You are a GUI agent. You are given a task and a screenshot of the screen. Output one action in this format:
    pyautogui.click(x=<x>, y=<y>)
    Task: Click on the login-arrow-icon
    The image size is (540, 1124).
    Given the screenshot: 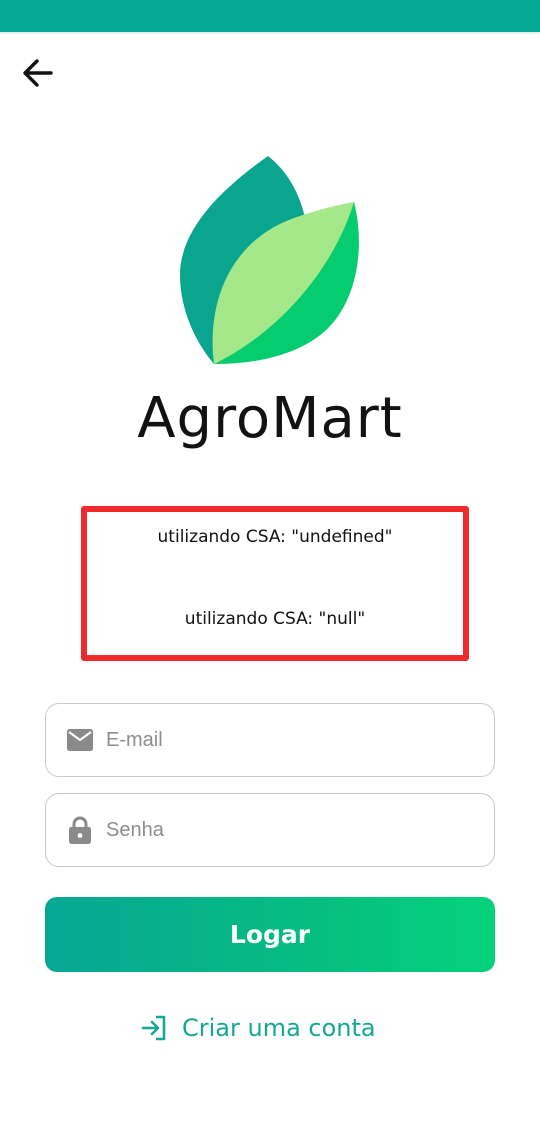 What is the action you would take?
    pyautogui.click(x=154, y=1028)
    